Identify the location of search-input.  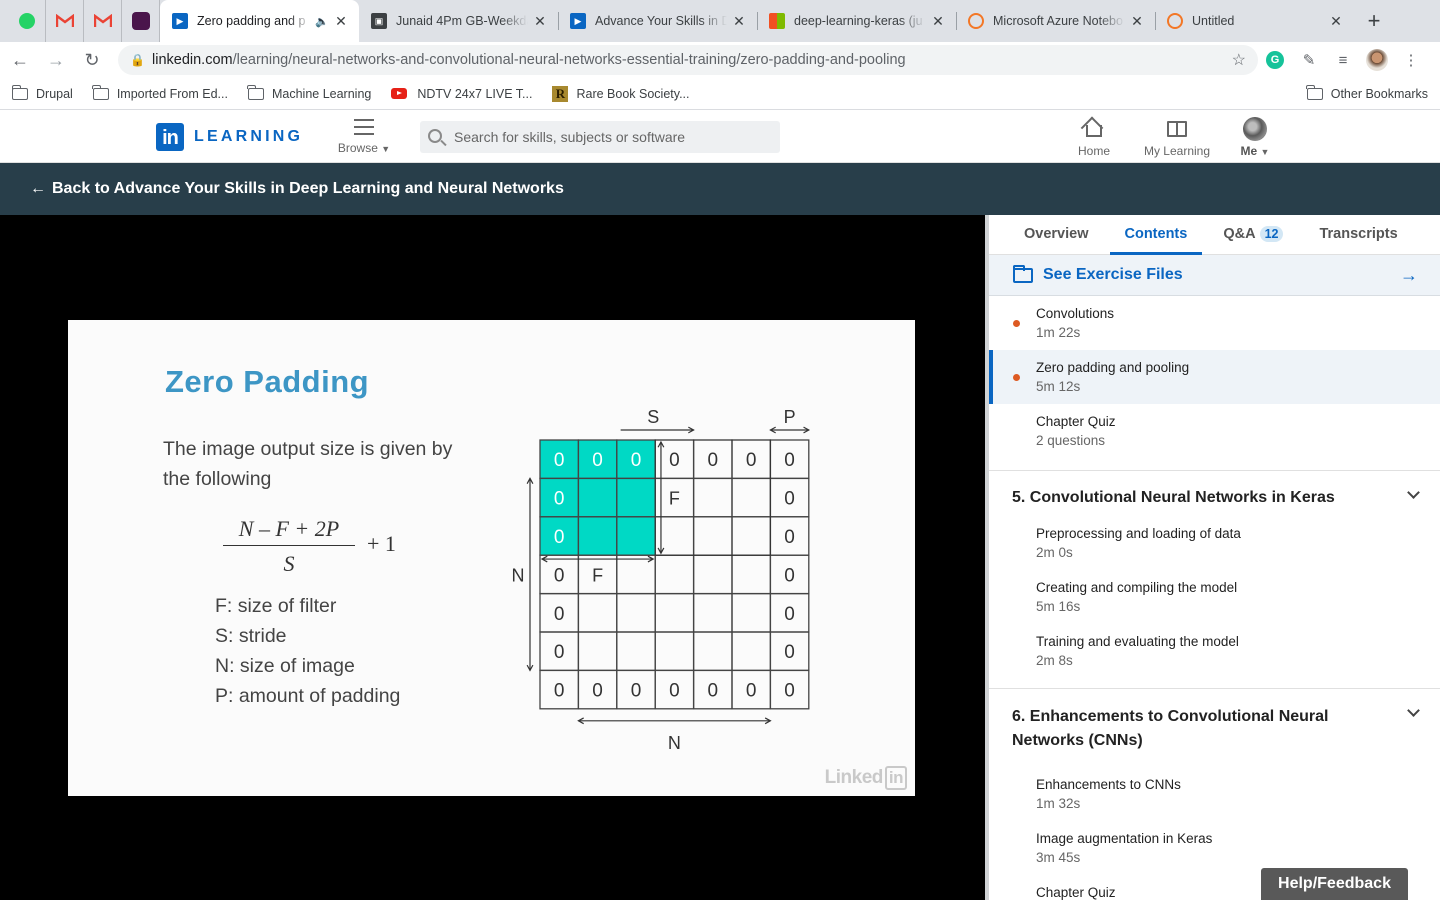
(604, 137).